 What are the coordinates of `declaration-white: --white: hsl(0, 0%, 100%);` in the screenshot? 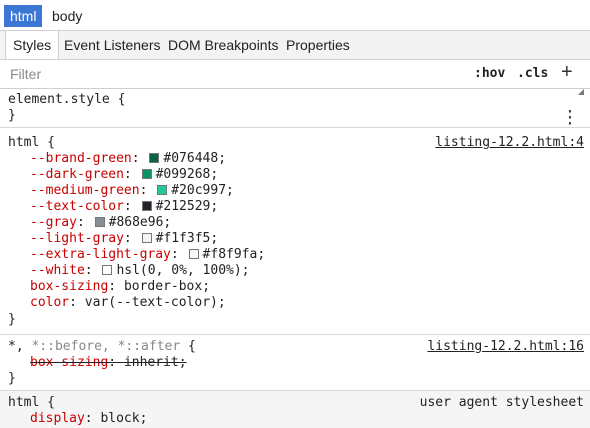 It's located at (140, 271).